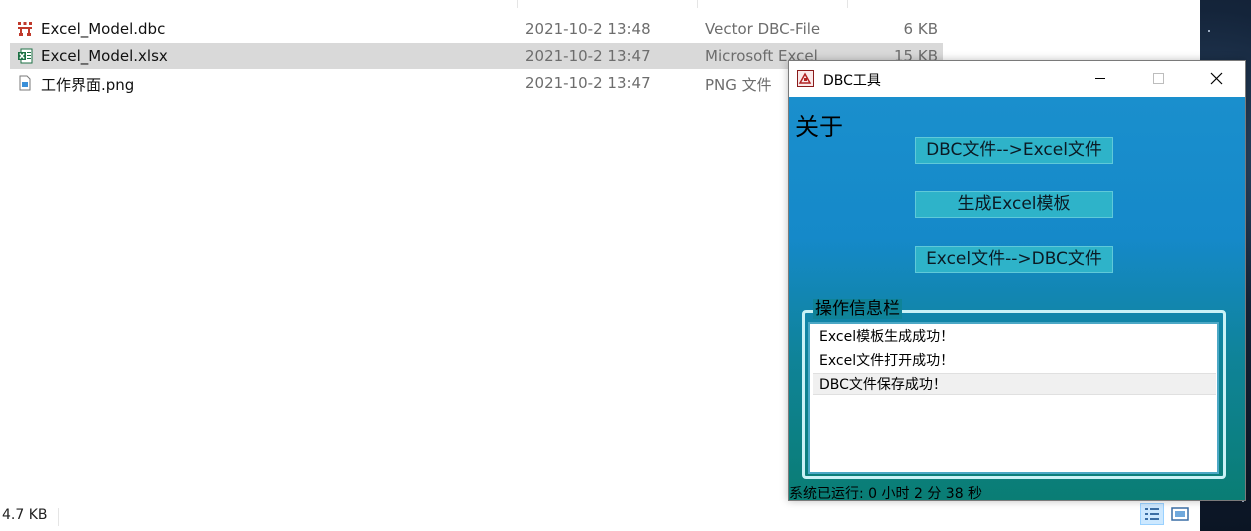 The image size is (1251, 531). What do you see at coordinates (886, 494) in the screenshot?
I see `runtime-status: 系统已运行: 0 小时 2 分 38 秒` at bounding box center [886, 494].